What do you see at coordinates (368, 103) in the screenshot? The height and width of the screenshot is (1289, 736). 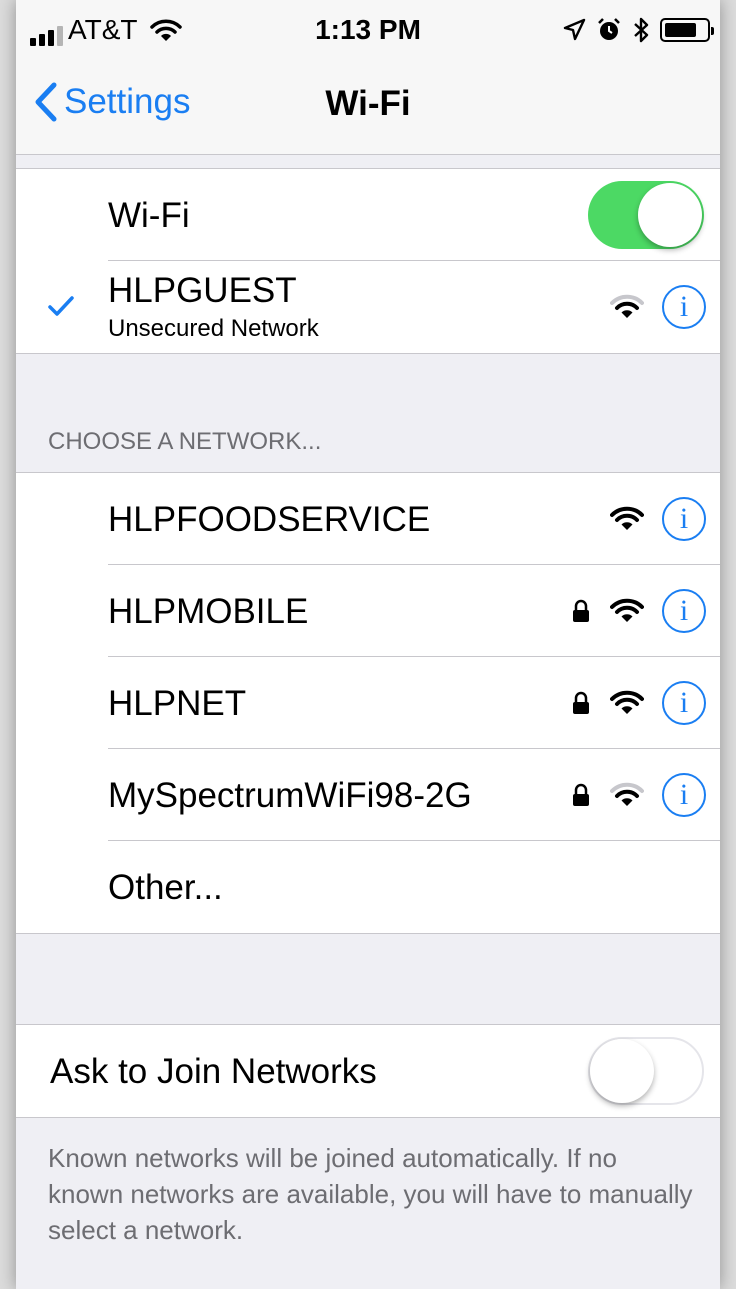 I see `page-title: Wi-Fi` at bounding box center [368, 103].